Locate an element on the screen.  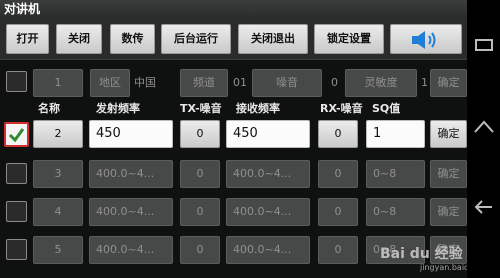
sensitivity-label: 灵敏度 is located at coordinates (381, 83).